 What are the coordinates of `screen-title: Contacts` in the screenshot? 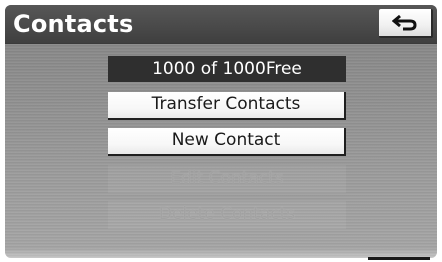 It's located at (73, 24).